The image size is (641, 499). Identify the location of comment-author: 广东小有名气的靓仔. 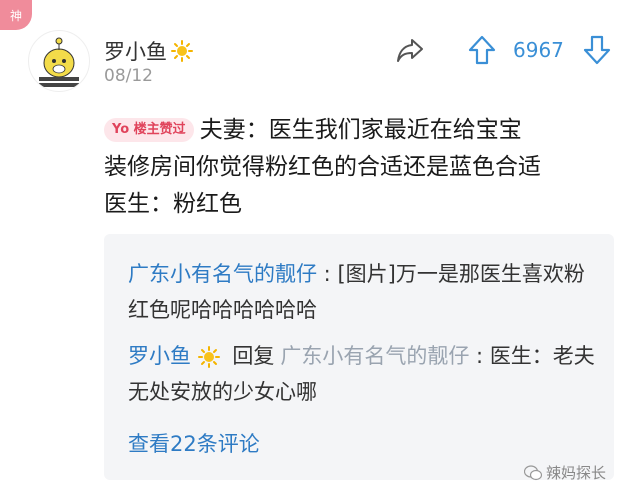
(222, 274).